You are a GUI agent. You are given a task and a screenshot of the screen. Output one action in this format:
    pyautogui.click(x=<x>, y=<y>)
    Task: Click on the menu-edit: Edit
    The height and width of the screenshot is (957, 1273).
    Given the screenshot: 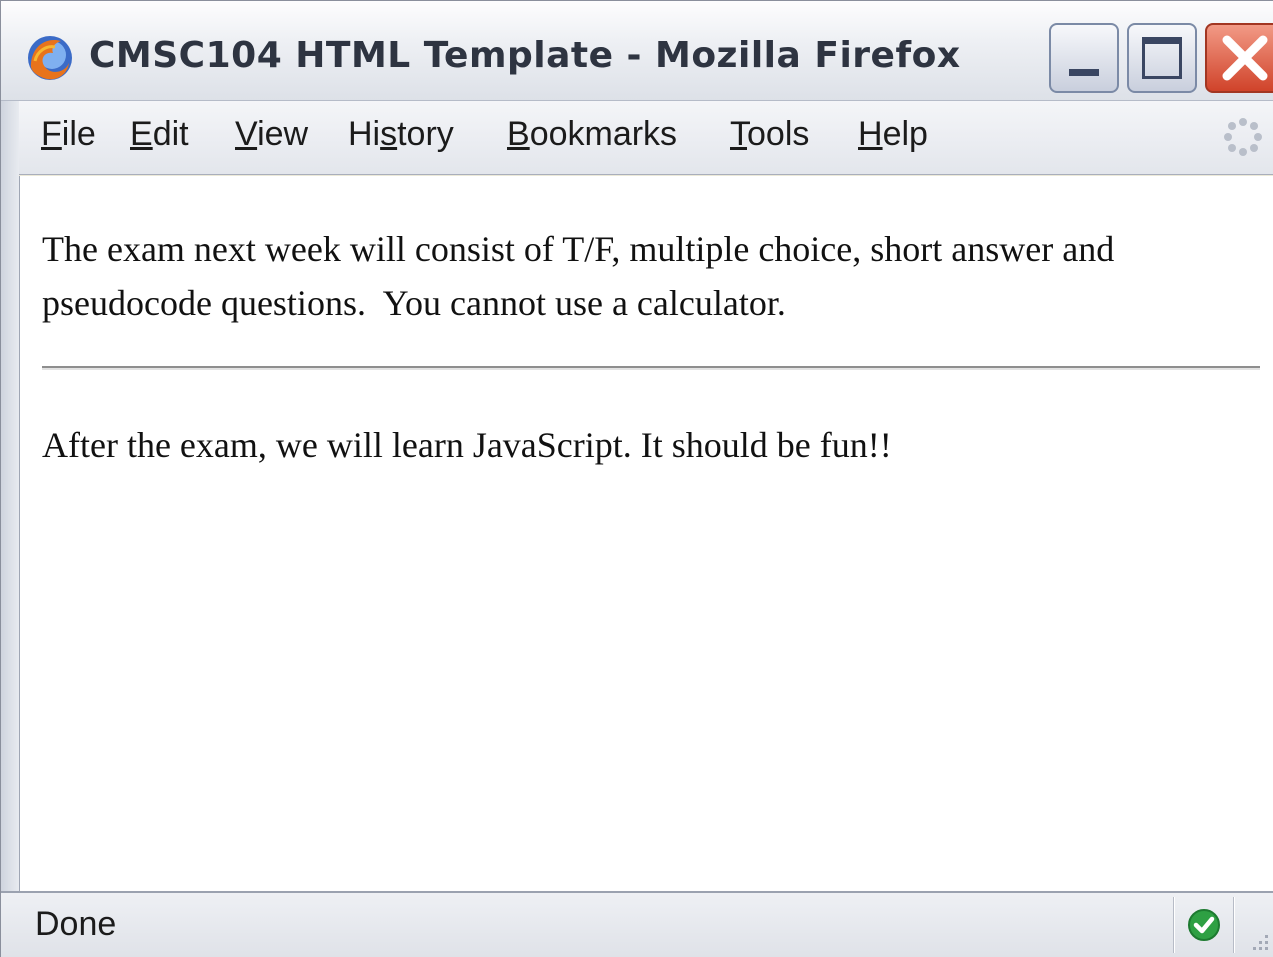 What is the action you would take?
    pyautogui.click(x=159, y=134)
    